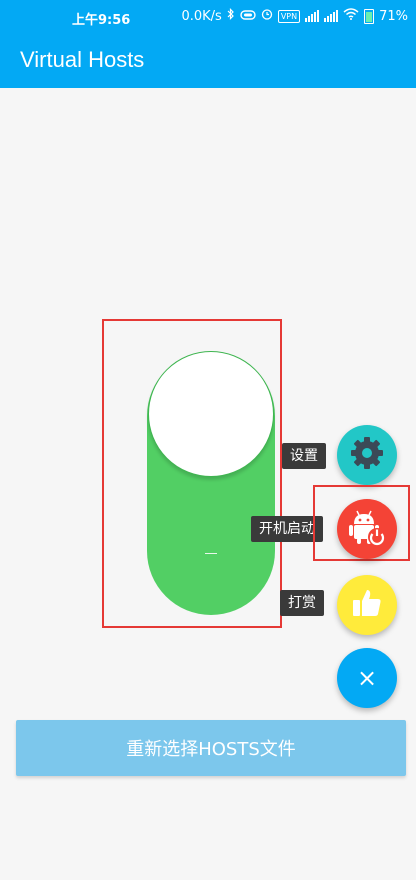  What do you see at coordinates (289, 16) in the screenshot?
I see `vpn-icon: VPN` at bounding box center [289, 16].